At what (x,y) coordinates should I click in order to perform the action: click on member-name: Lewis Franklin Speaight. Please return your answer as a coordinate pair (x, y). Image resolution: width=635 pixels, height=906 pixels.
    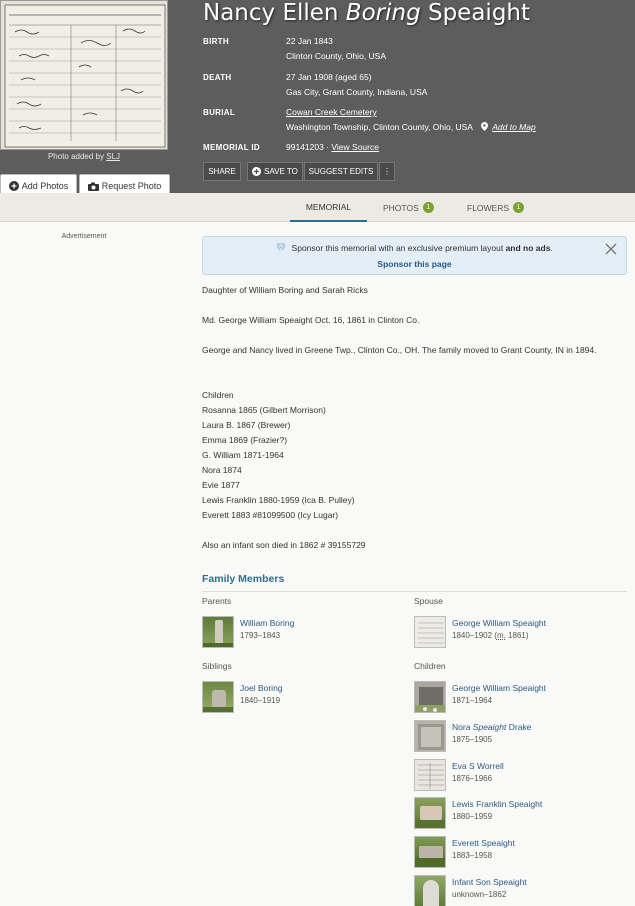
    Looking at the image, I should click on (497, 804).